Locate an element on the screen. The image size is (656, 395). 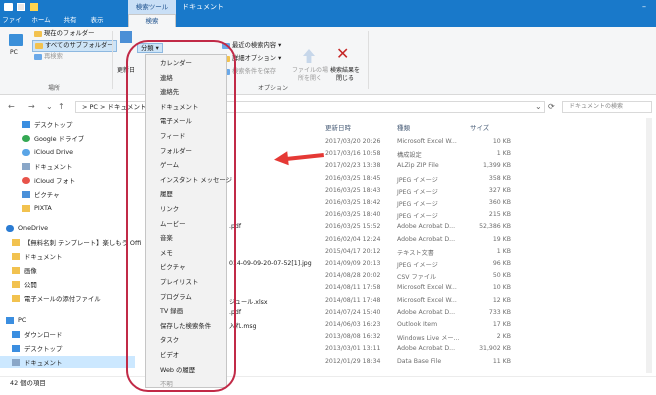
desktop-icon is located at coordinates (16, 348).